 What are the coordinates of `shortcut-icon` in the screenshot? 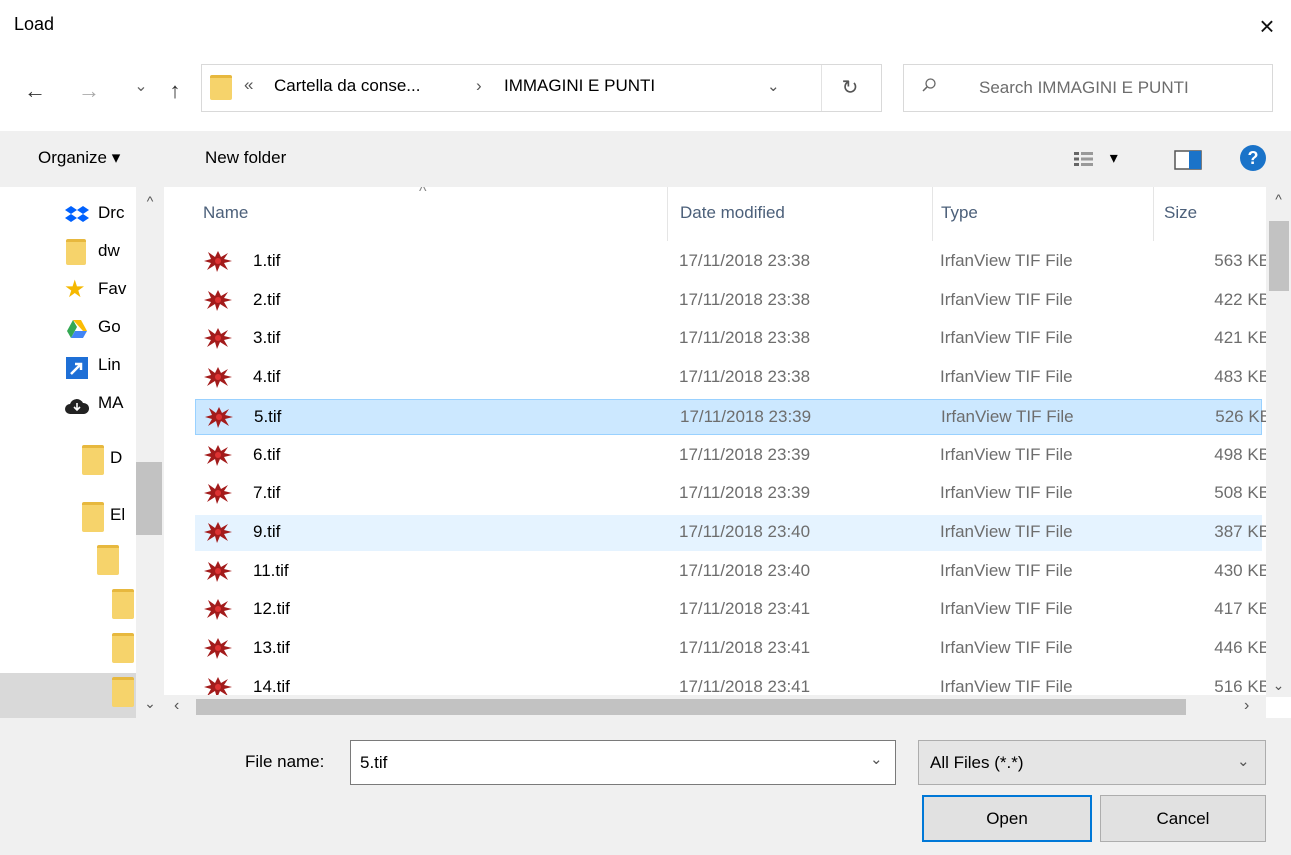 It's located at (77, 368).